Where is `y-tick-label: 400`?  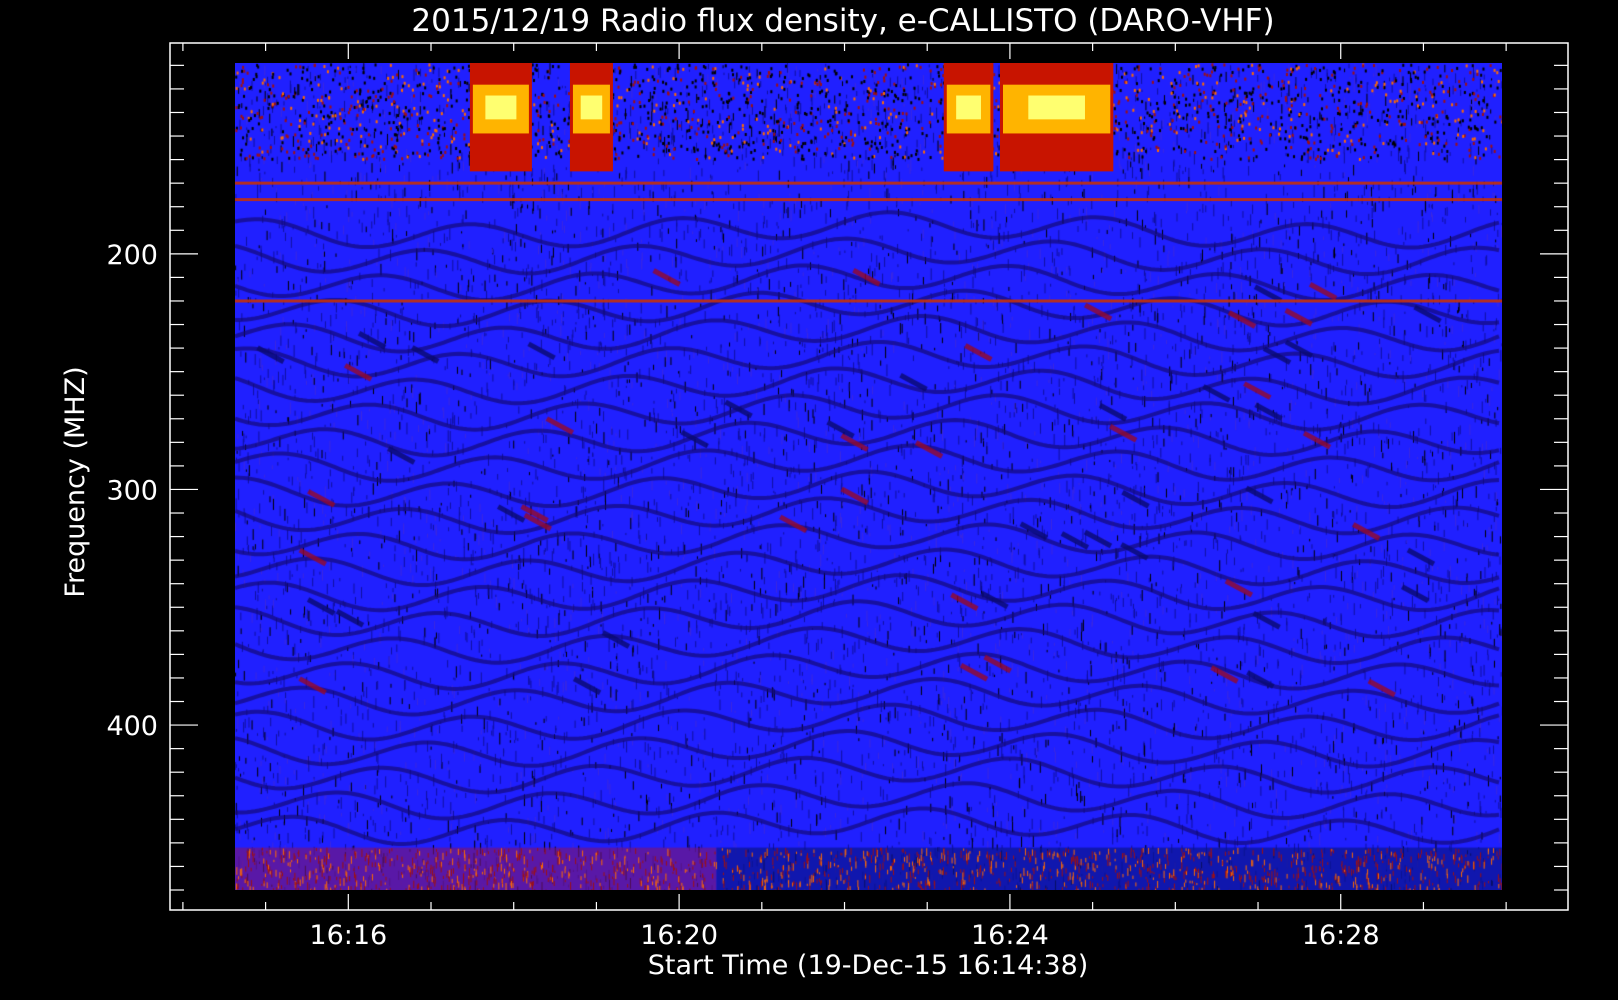
y-tick-label: 400 is located at coordinates (132, 726).